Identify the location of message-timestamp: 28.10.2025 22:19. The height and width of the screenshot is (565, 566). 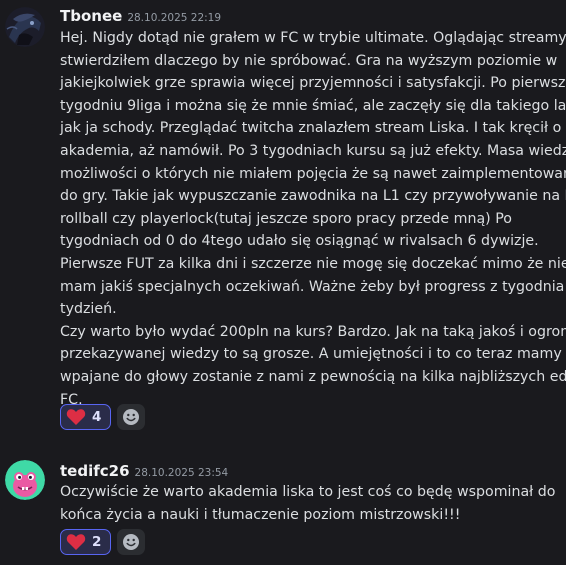
(174, 18).